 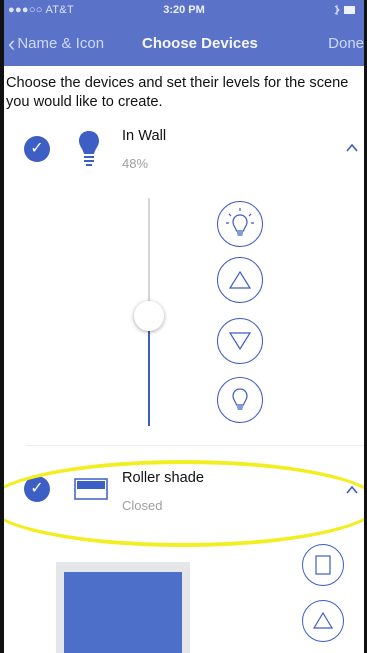 I want to click on battery-icon, so click(x=345, y=11).